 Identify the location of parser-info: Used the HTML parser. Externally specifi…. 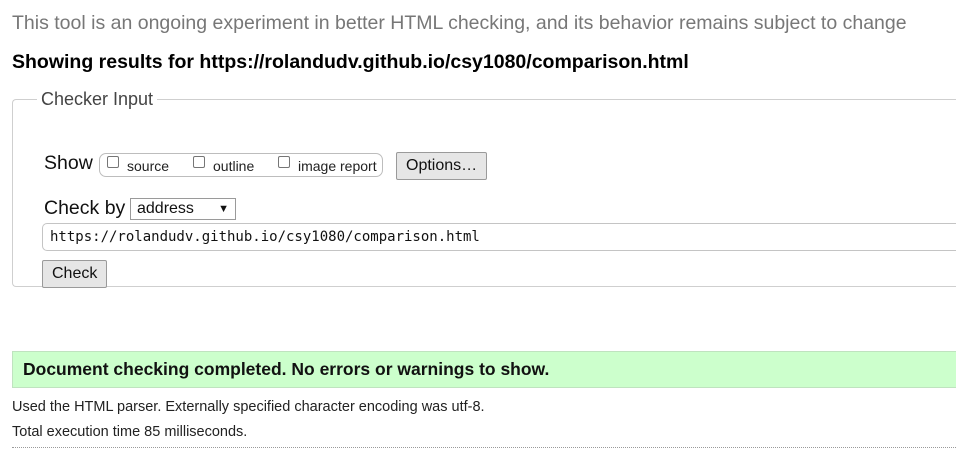
(248, 407).